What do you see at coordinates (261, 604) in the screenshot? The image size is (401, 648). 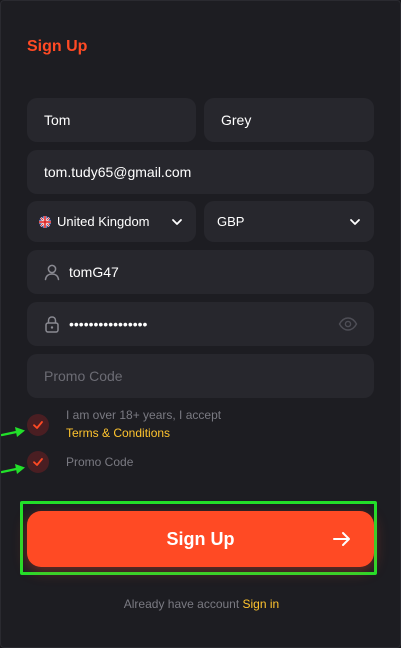 I see `signin-link: Sign in` at bounding box center [261, 604].